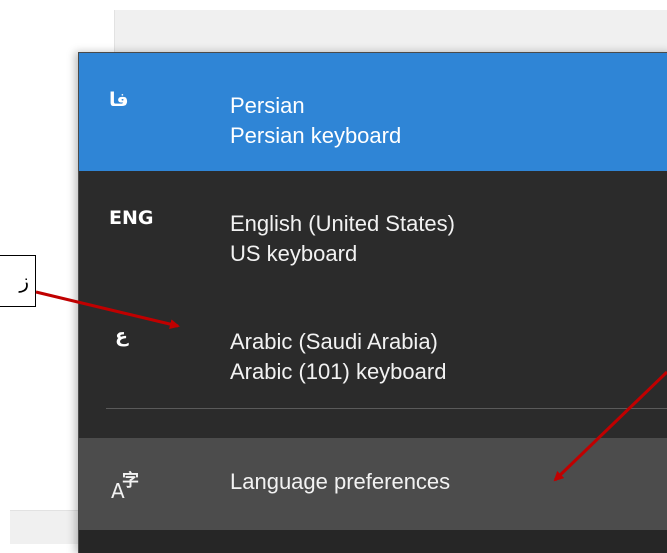 The height and width of the screenshot is (553, 667). What do you see at coordinates (342, 223) in the screenshot?
I see `language-name: English (United States)` at bounding box center [342, 223].